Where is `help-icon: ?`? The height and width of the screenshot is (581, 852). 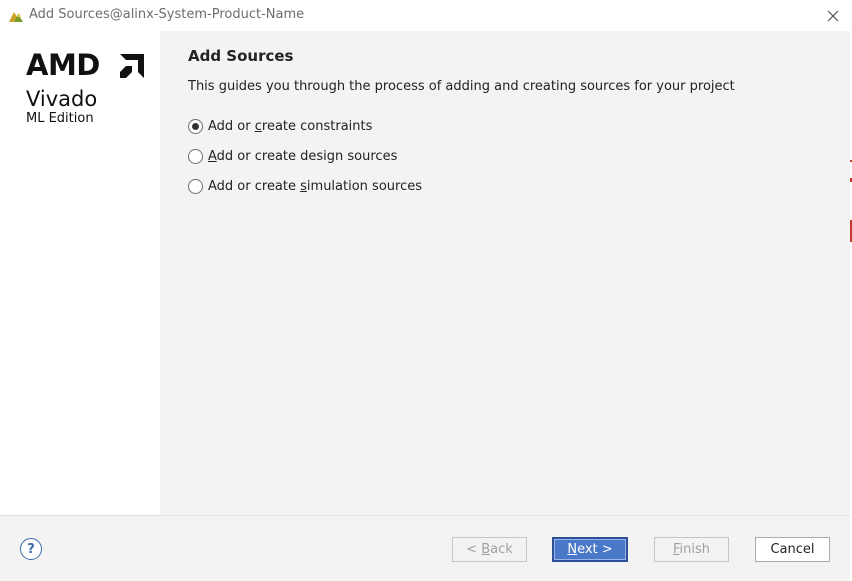 help-icon: ? is located at coordinates (31, 549).